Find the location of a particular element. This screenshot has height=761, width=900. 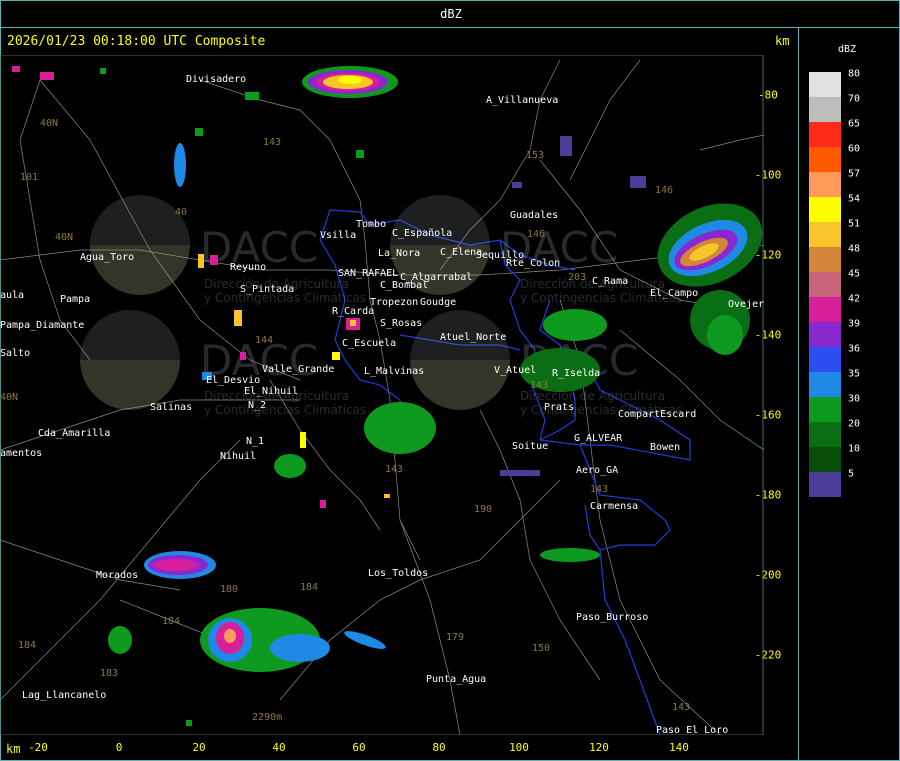

place-label: SAN_RAFAEL is located at coordinates (368, 273).